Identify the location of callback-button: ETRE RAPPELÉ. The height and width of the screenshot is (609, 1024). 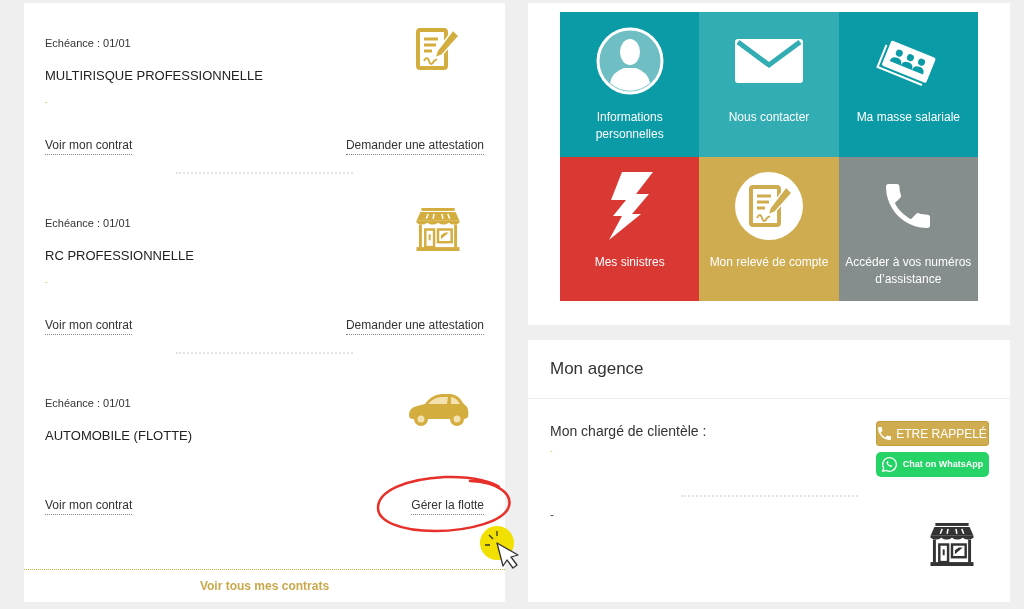
(932, 433).